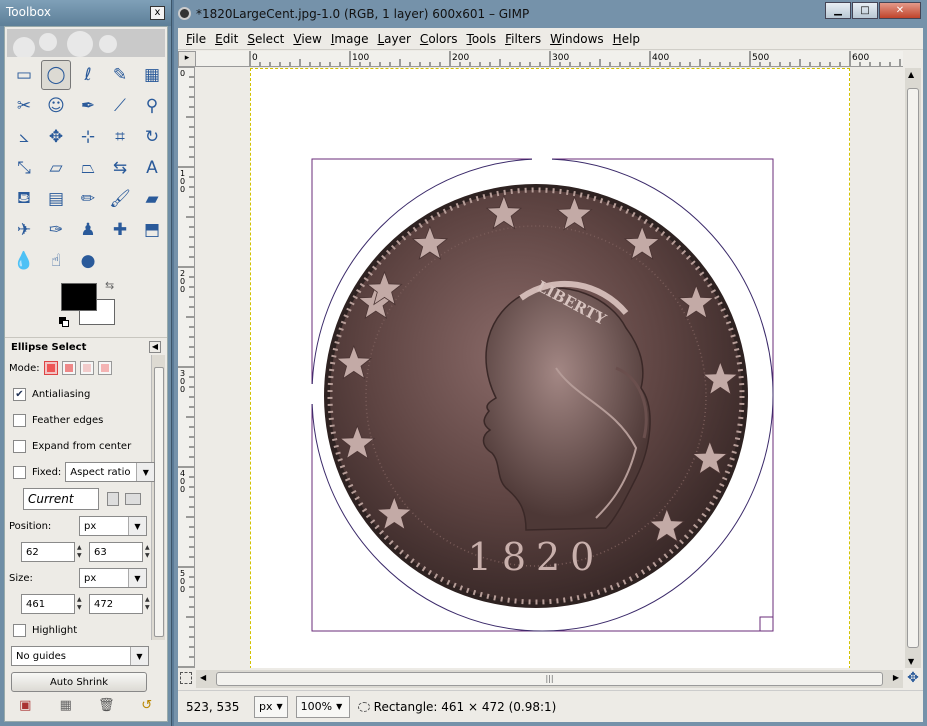 The width and height of the screenshot is (927, 726). What do you see at coordinates (350, 39) in the screenshot?
I see `menu-image: Image` at bounding box center [350, 39].